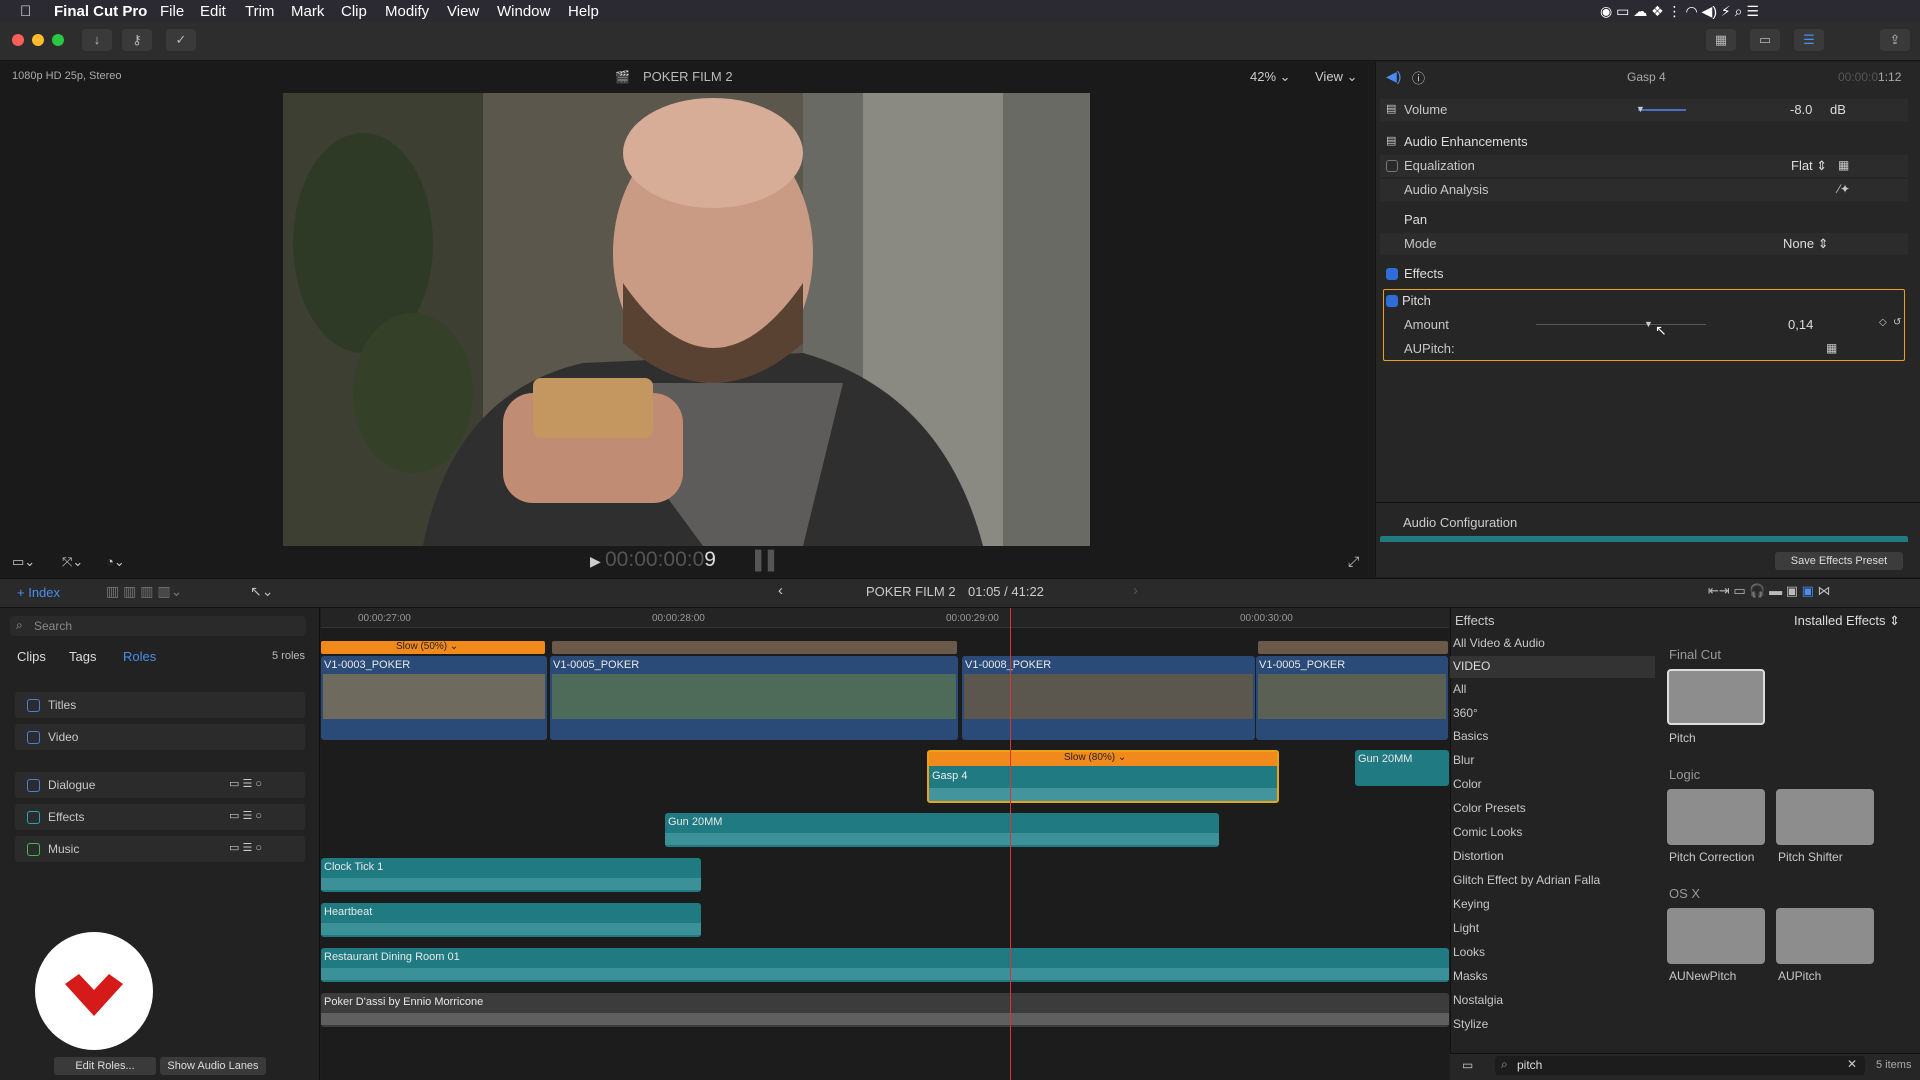 This screenshot has width=1920, height=1080. I want to click on close-window-icon, so click(18, 40).